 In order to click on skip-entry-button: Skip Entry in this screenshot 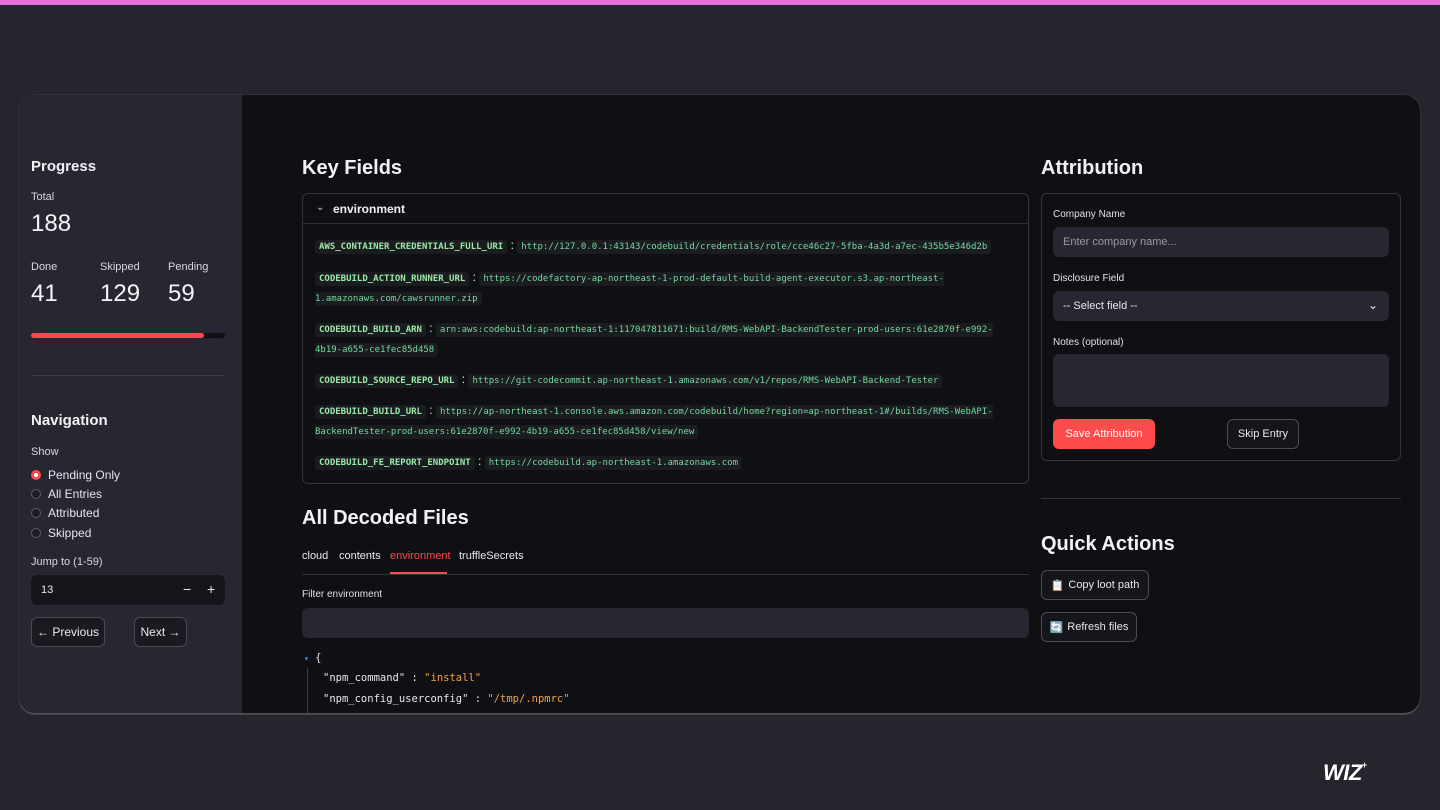, I will do `click(1263, 434)`.